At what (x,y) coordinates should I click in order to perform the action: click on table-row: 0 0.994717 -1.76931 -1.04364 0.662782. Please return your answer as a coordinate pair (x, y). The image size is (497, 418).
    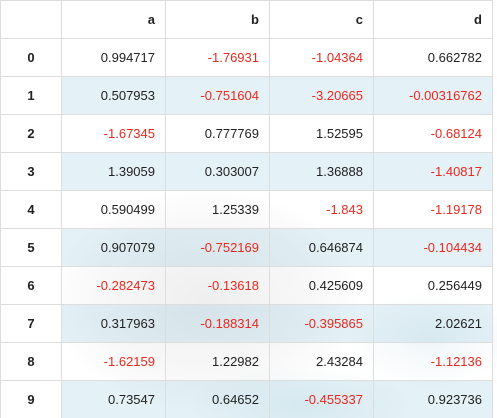
    Looking at the image, I should click on (246, 57).